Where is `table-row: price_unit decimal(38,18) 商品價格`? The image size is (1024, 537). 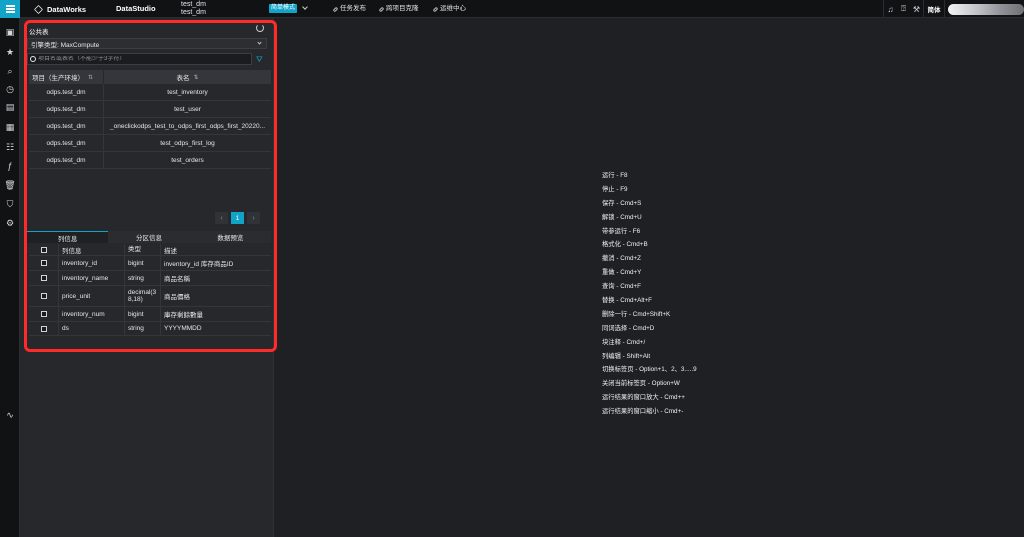 table-row: price_unit decimal(38,18) 商品價格 is located at coordinates (150, 296).